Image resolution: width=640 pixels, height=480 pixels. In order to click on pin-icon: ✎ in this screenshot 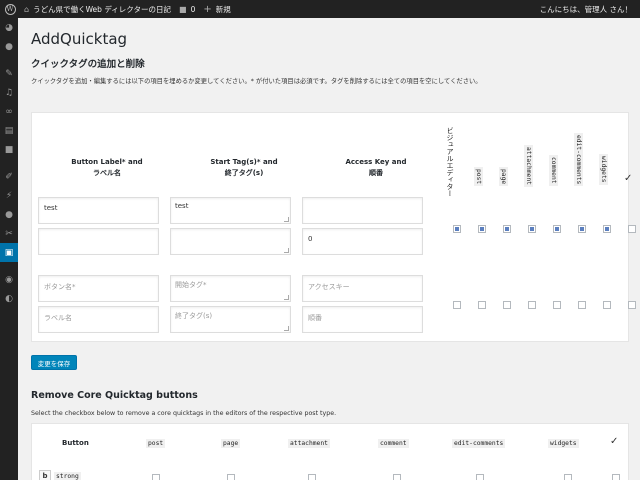, I will do `click(9, 73)`.